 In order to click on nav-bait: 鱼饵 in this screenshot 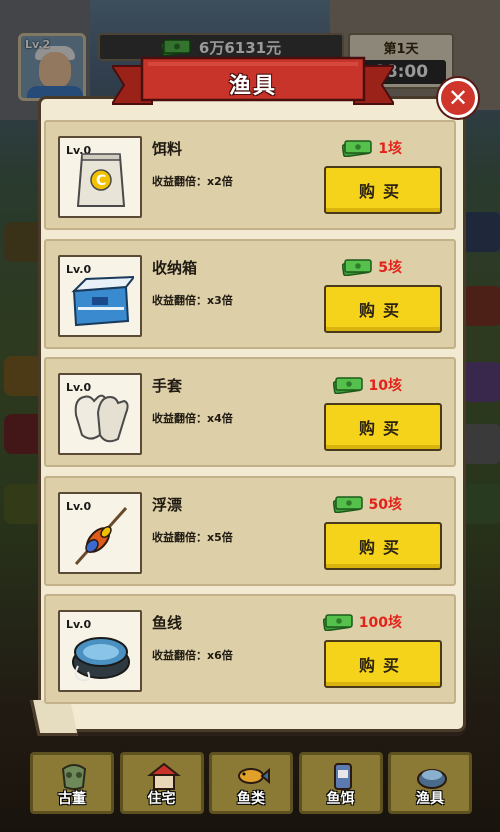, I will do `click(340, 783)`.